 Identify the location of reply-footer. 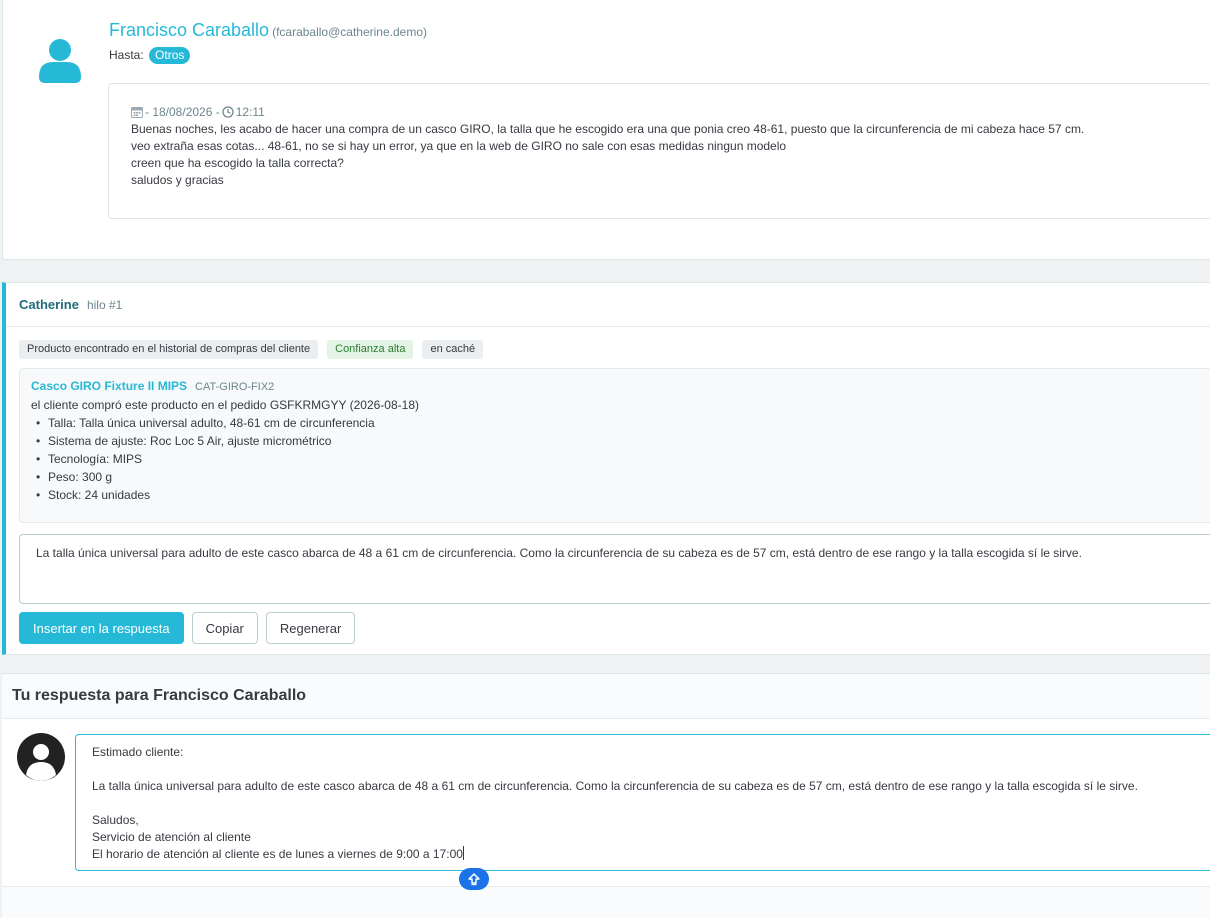
(606, 902).